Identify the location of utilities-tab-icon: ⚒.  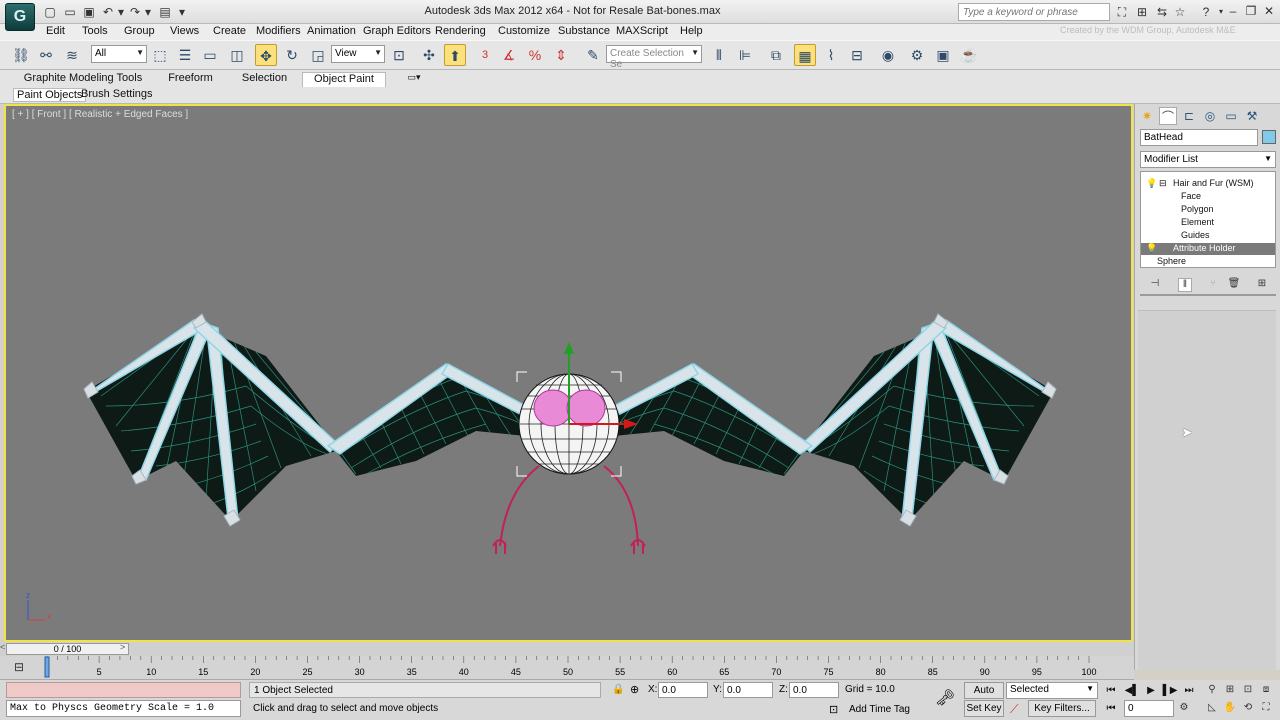
(1252, 116).